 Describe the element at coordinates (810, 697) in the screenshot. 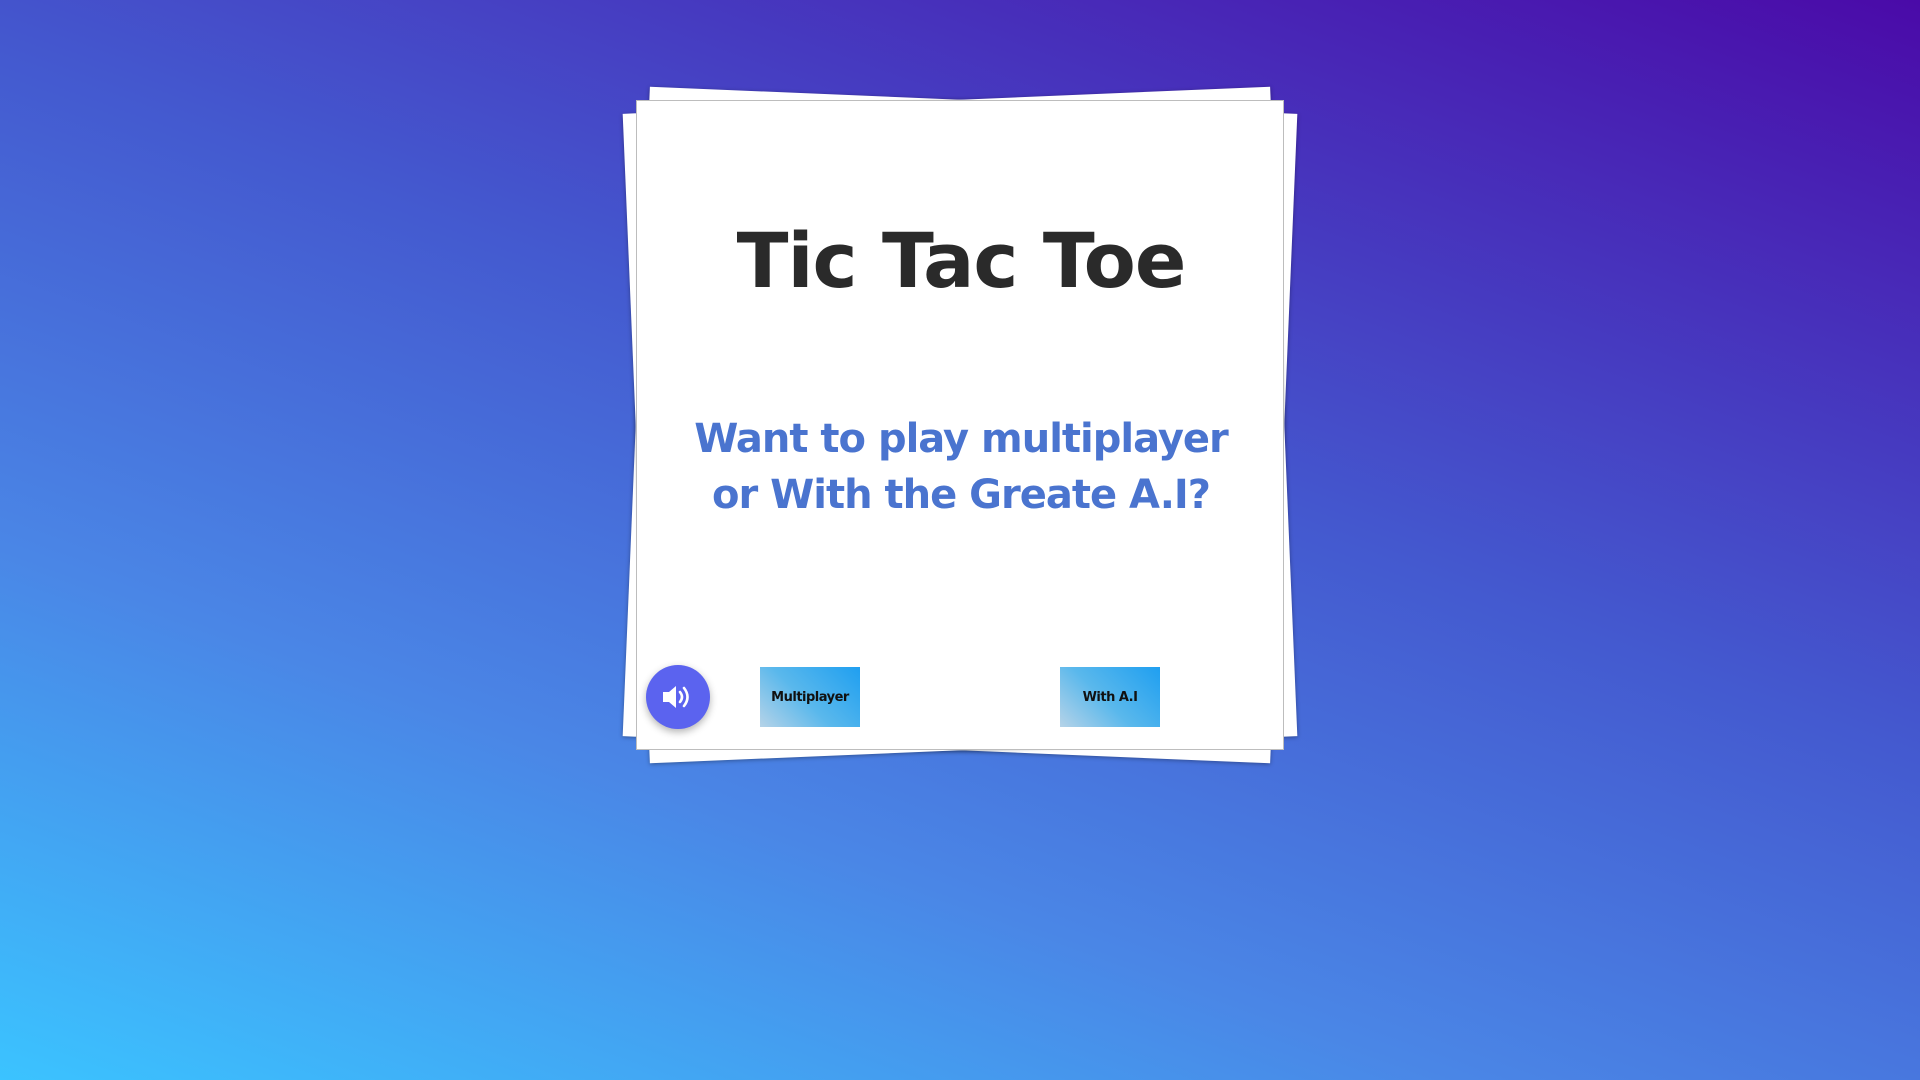

I see `multiplayer-button: Multiplayer` at that location.